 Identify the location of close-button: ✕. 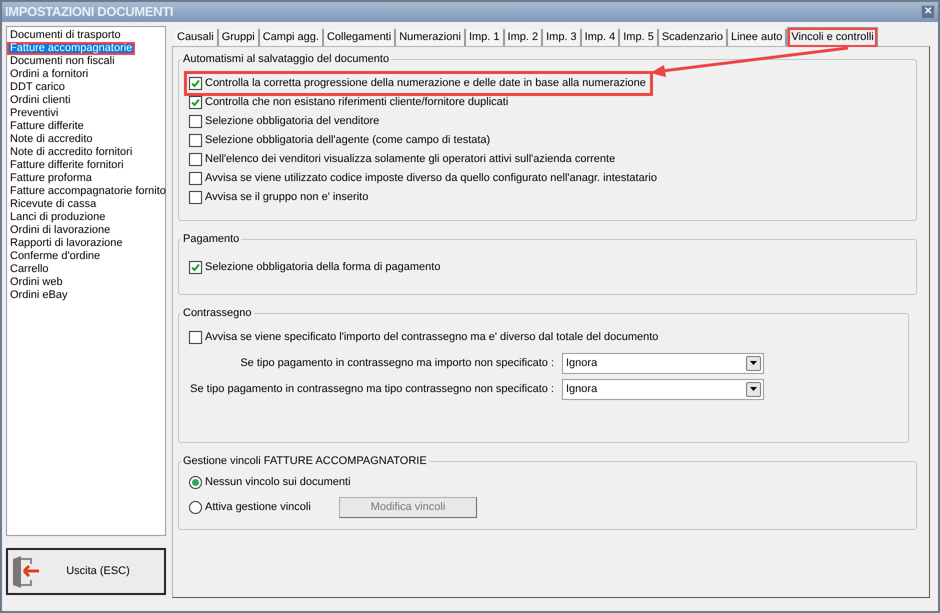
(928, 12).